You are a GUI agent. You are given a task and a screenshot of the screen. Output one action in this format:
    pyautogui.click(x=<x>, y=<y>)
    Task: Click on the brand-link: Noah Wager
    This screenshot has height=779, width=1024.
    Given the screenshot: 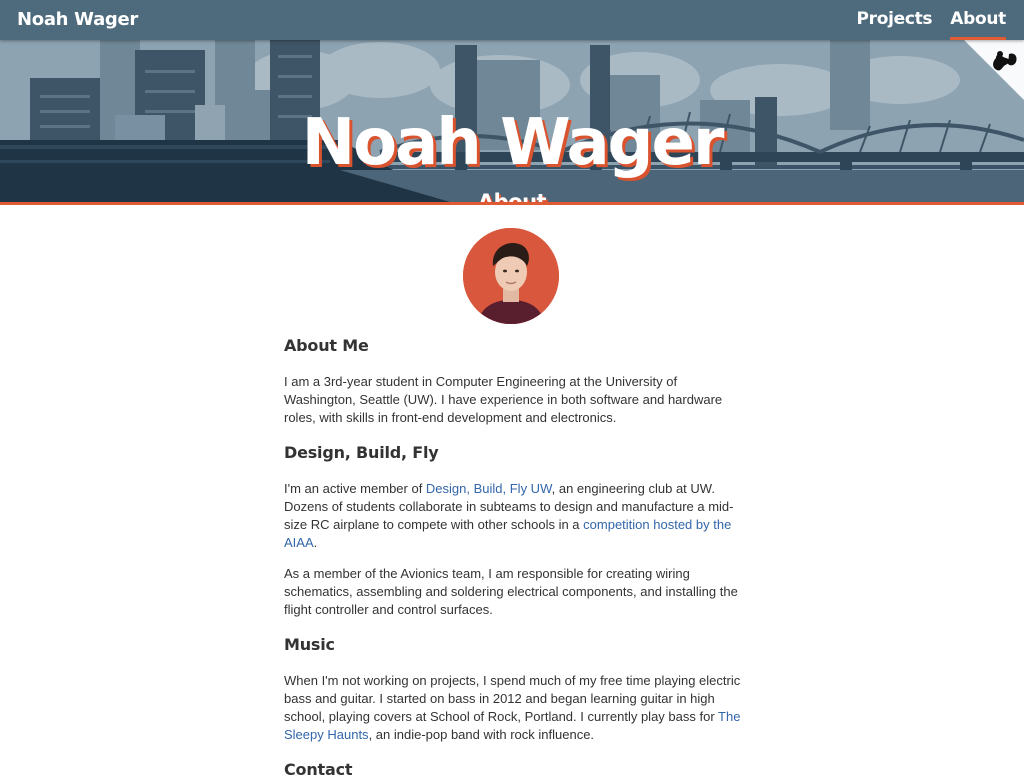 What is the action you would take?
    pyautogui.click(x=77, y=19)
    